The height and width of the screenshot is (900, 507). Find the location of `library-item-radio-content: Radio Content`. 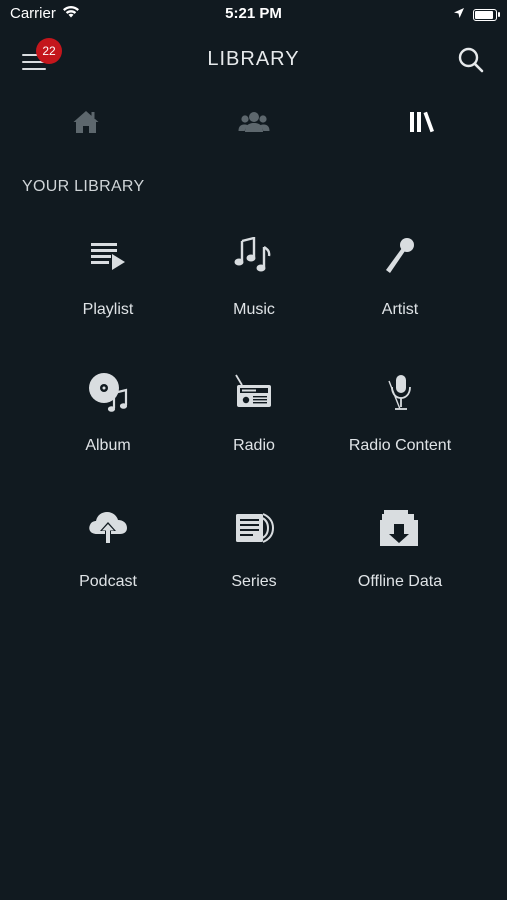

library-item-radio-content: Radio Content is located at coordinates (400, 410).